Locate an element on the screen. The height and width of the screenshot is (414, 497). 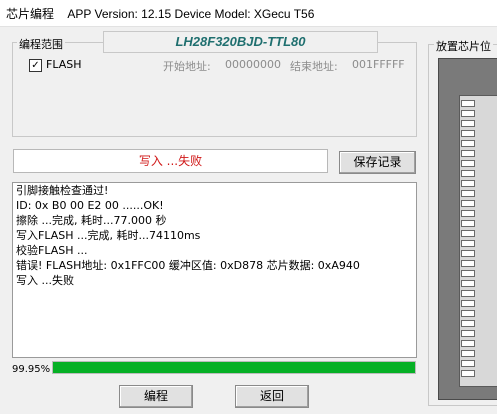
log-line: ID: 0x B0 00 E2 00 ......OK! is located at coordinates (90, 205).